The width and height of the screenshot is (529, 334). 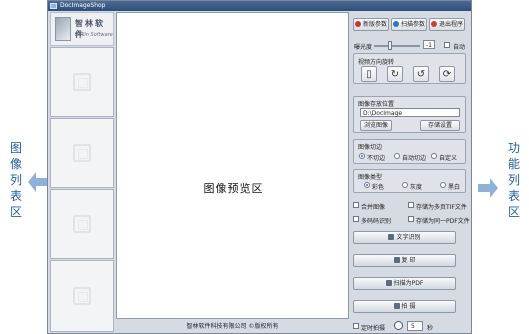 I want to click on scan-params-button: 扫描参数, so click(x=409, y=24).